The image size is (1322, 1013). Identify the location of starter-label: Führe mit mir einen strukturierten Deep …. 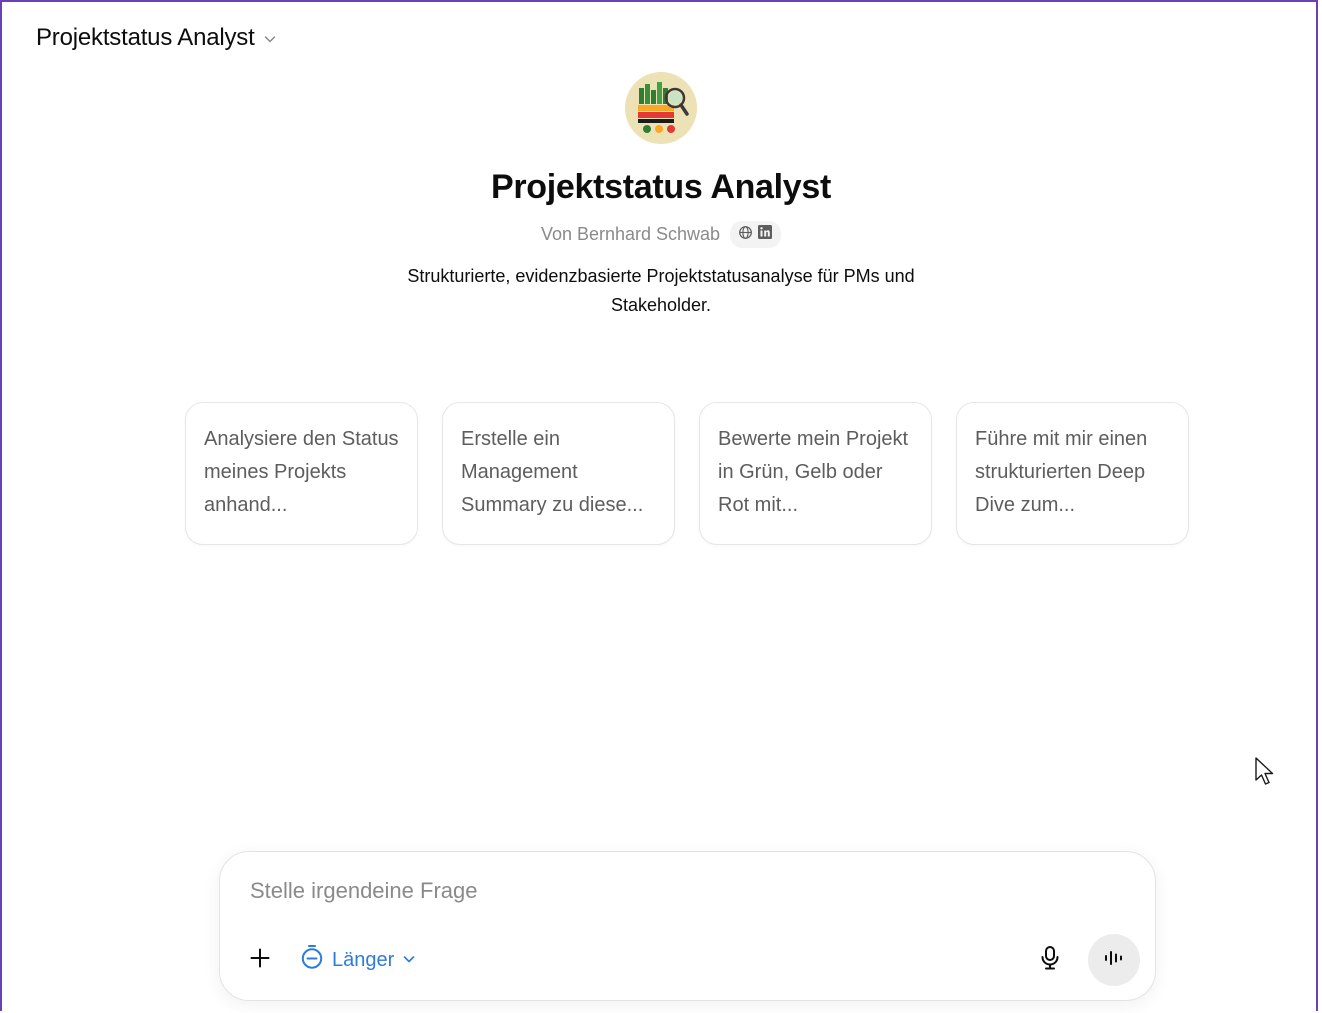
(1061, 472).